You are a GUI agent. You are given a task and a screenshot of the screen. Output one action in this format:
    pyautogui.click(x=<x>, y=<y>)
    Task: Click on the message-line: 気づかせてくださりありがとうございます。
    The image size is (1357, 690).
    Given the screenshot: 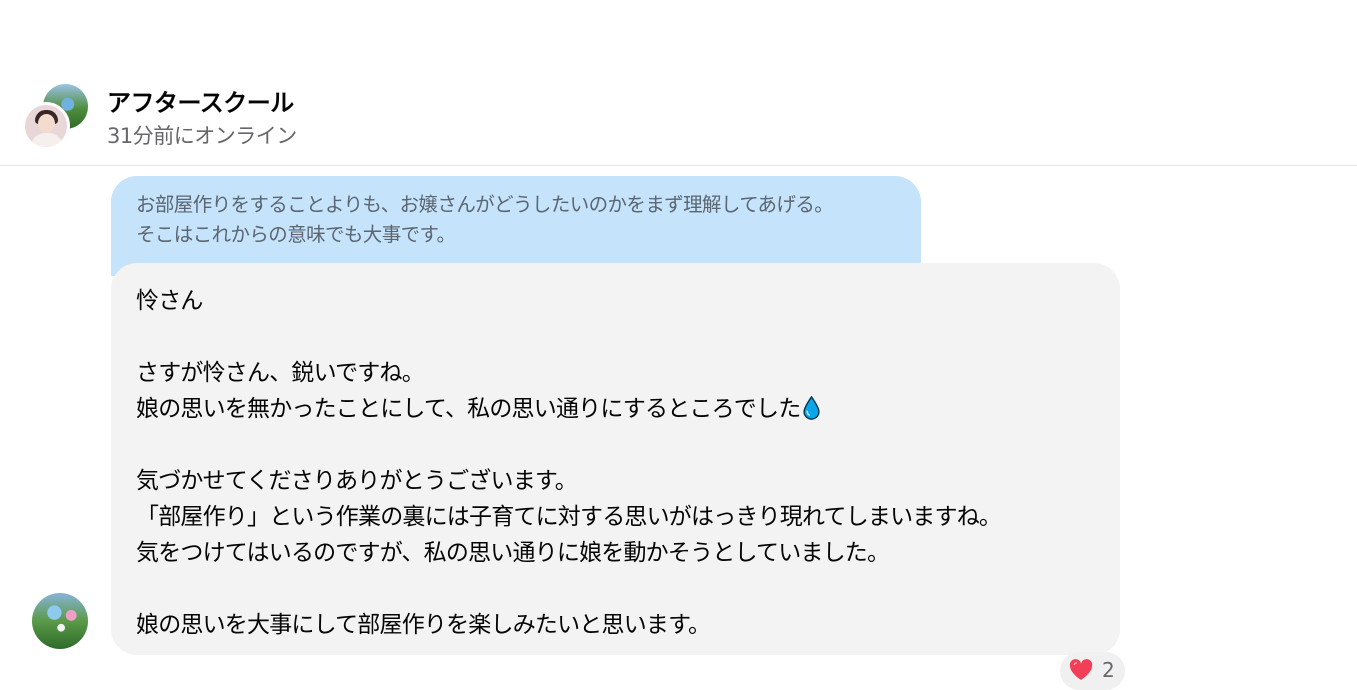 What is the action you would take?
    pyautogui.click(x=357, y=481)
    